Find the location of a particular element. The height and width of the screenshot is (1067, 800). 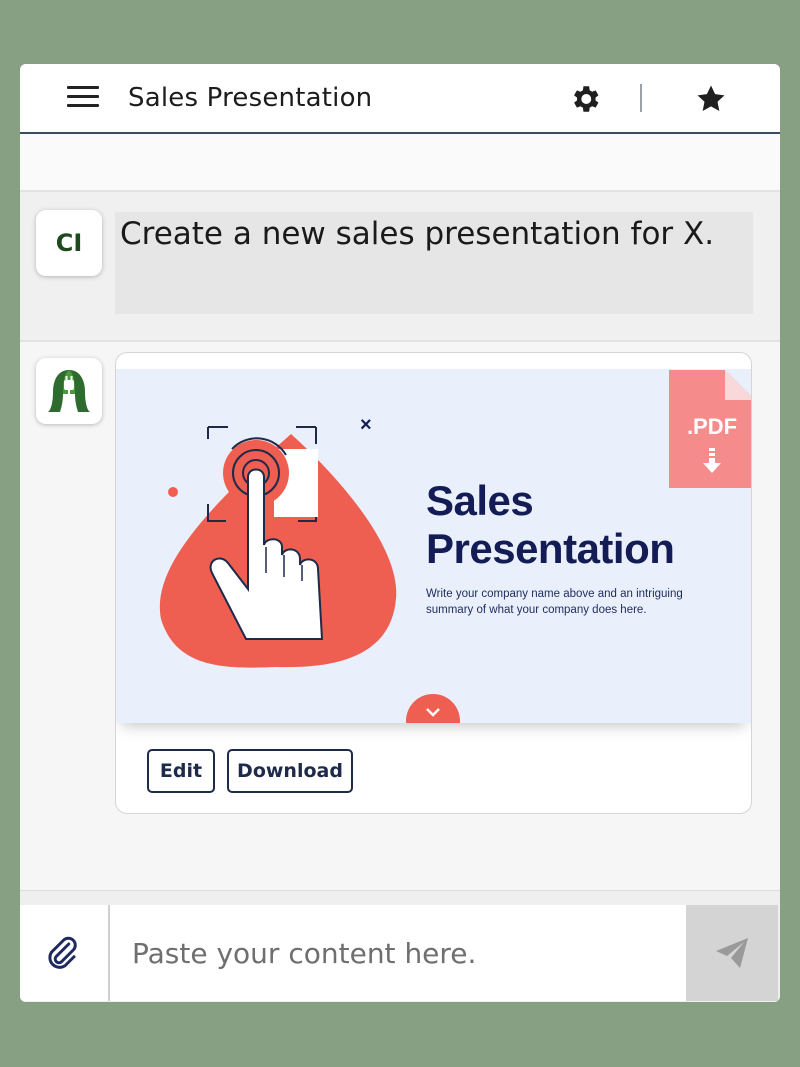

user-avatar: CI is located at coordinates (69, 243).